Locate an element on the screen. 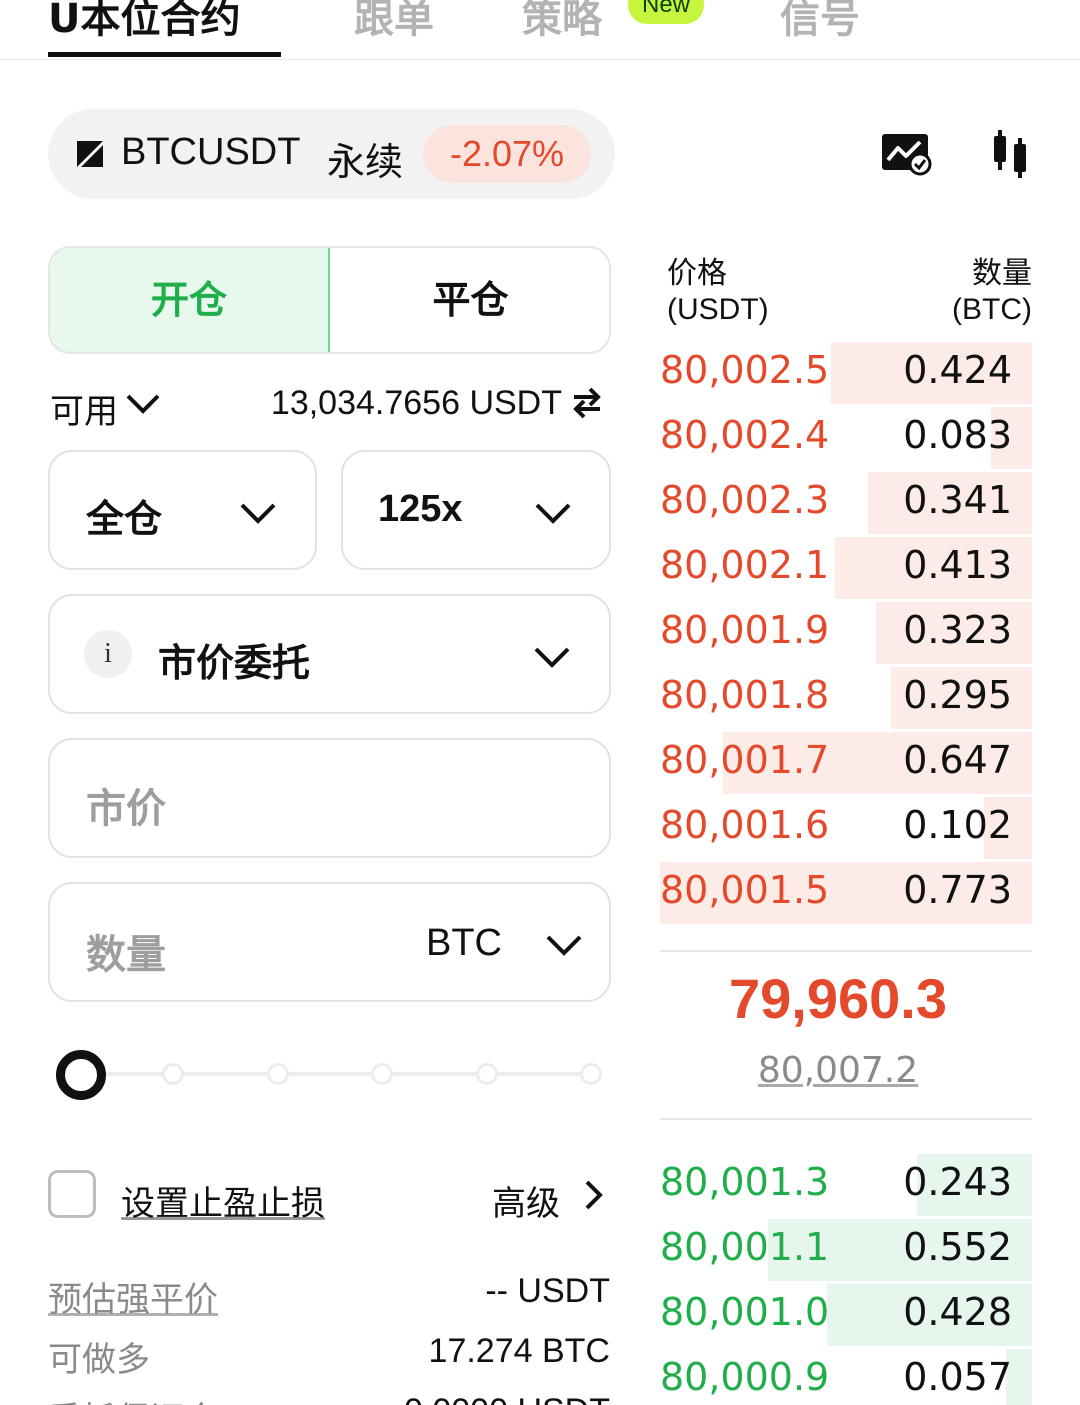 The height and width of the screenshot is (1405, 1080). price-placeholder: 市价 is located at coordinates (126, 809).